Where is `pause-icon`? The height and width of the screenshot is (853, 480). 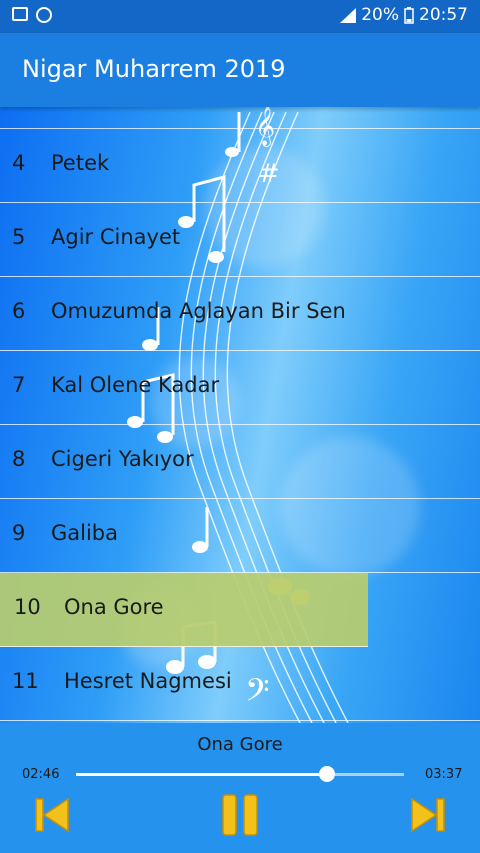 pause-icon is located at coordinates (240, 815).